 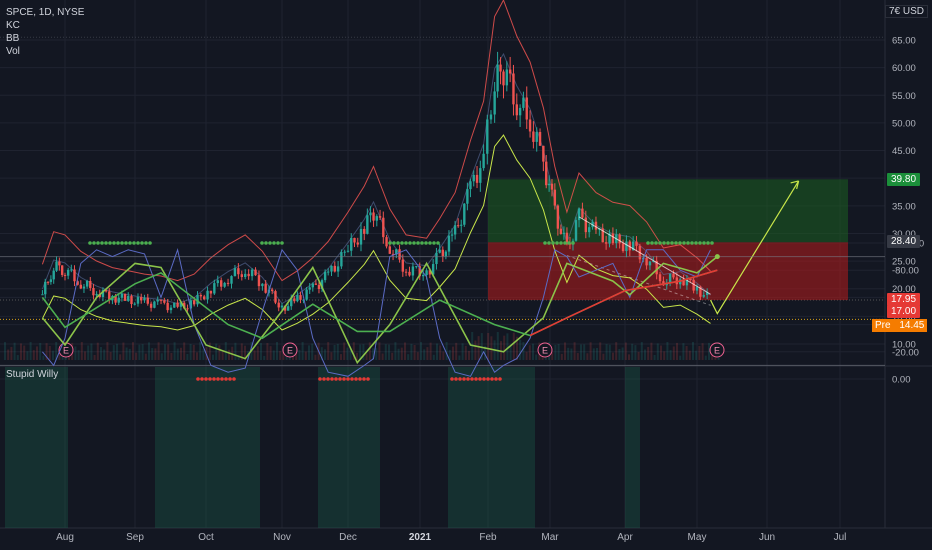 I want to click on indicator-title: Stupid Willy, so click(x=32, y=374).